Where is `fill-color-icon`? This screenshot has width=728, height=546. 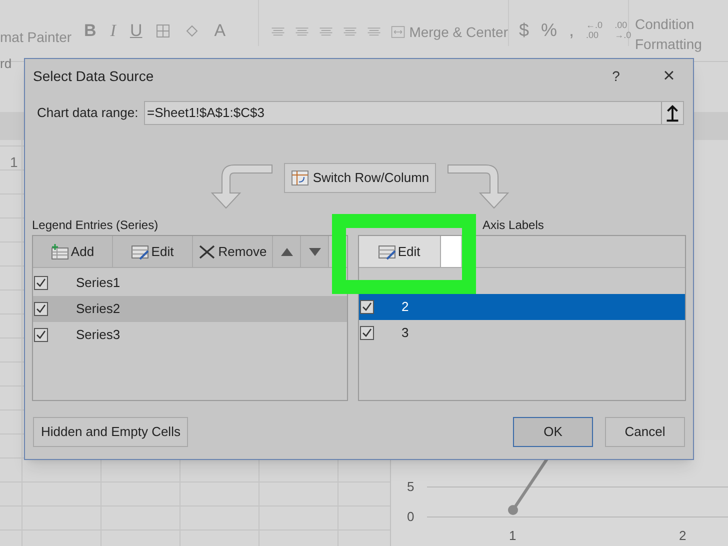
fill-color-icon is located at coordinates (192, 31).